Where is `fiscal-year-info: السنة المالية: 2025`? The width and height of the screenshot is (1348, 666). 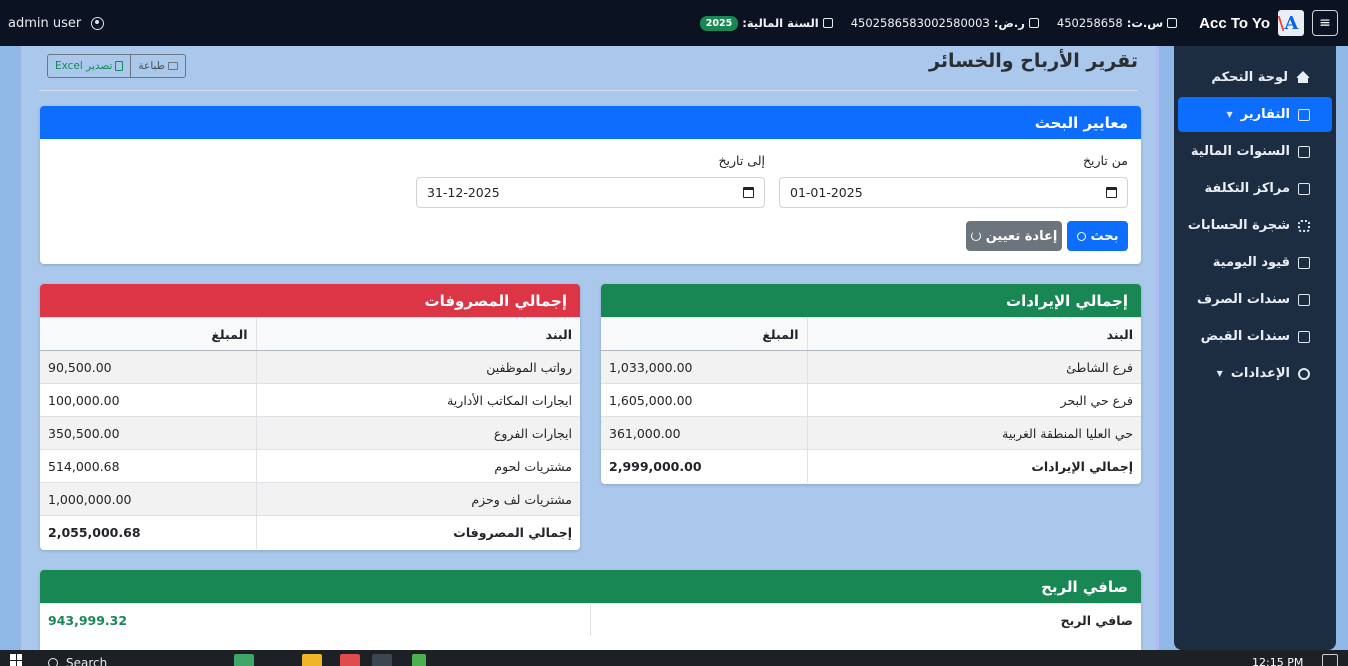 fiscal-year-info: السنة المالية: 2025 is located at coordinates (766, 23).